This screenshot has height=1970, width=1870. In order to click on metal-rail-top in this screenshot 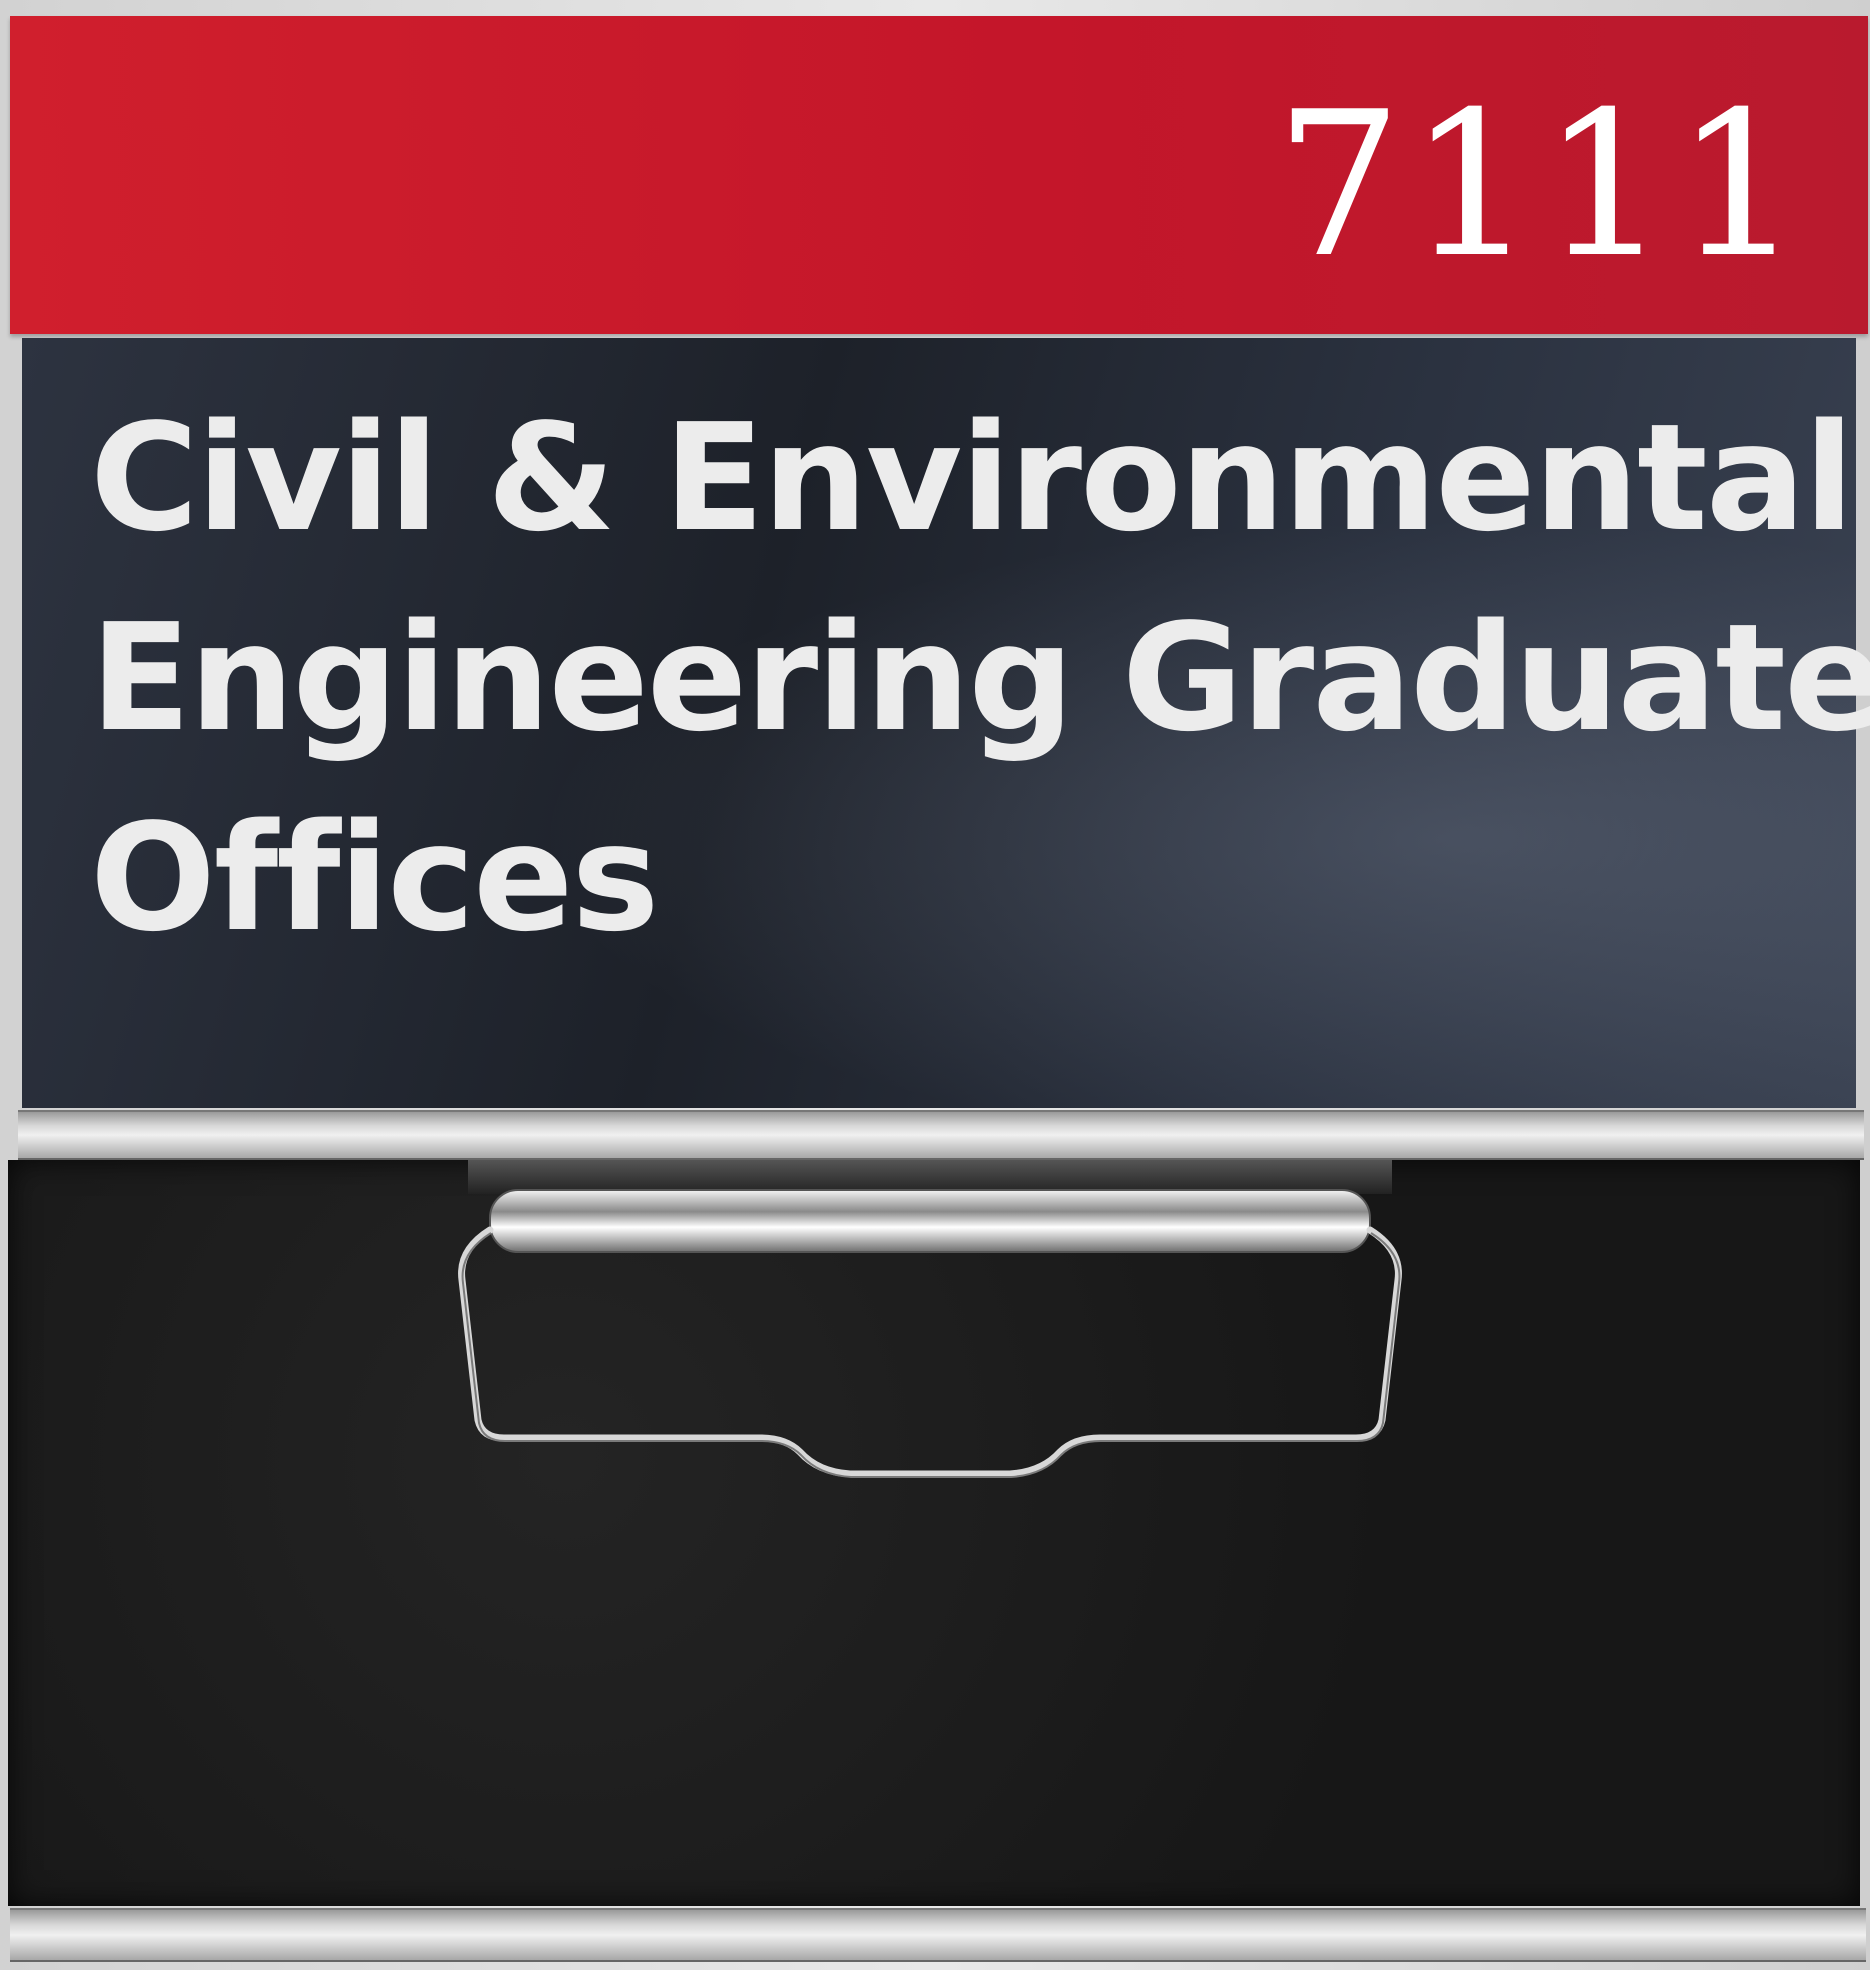, I will do `click(941, 1135)`.